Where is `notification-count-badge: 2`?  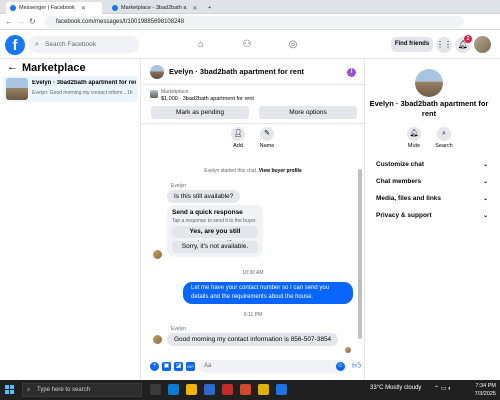
notification-count-badge: 2 is located at coordinates (468, 39).